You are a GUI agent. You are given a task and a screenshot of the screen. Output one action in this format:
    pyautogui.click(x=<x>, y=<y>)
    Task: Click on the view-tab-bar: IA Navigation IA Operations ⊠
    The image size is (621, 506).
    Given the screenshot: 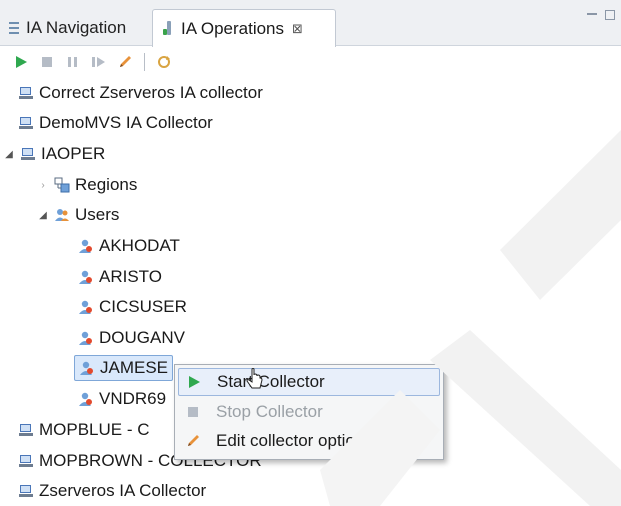 What is the action you would take?
    pyautogui.click(x=310, y=23)
    